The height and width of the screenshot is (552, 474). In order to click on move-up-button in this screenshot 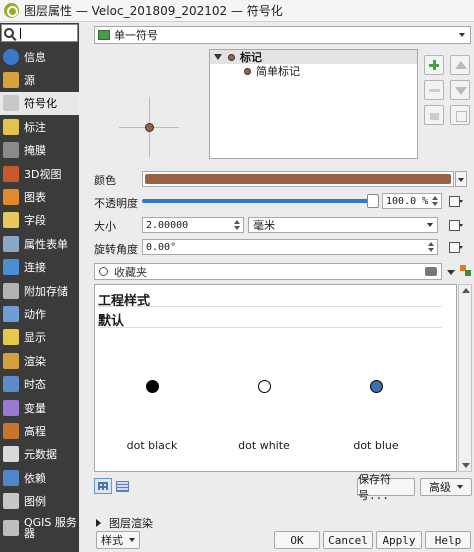, I will do `click(460, 65)`.